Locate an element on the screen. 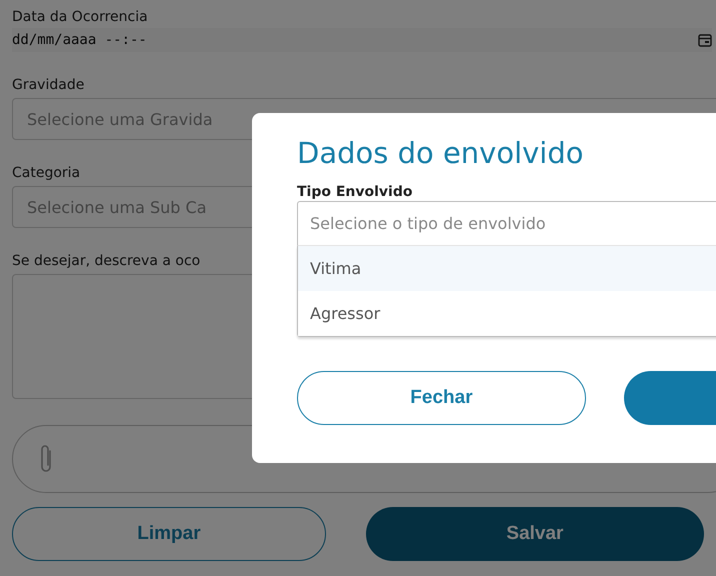  field-label: Data da Ocorrencia is located at coordinates (80, 17).